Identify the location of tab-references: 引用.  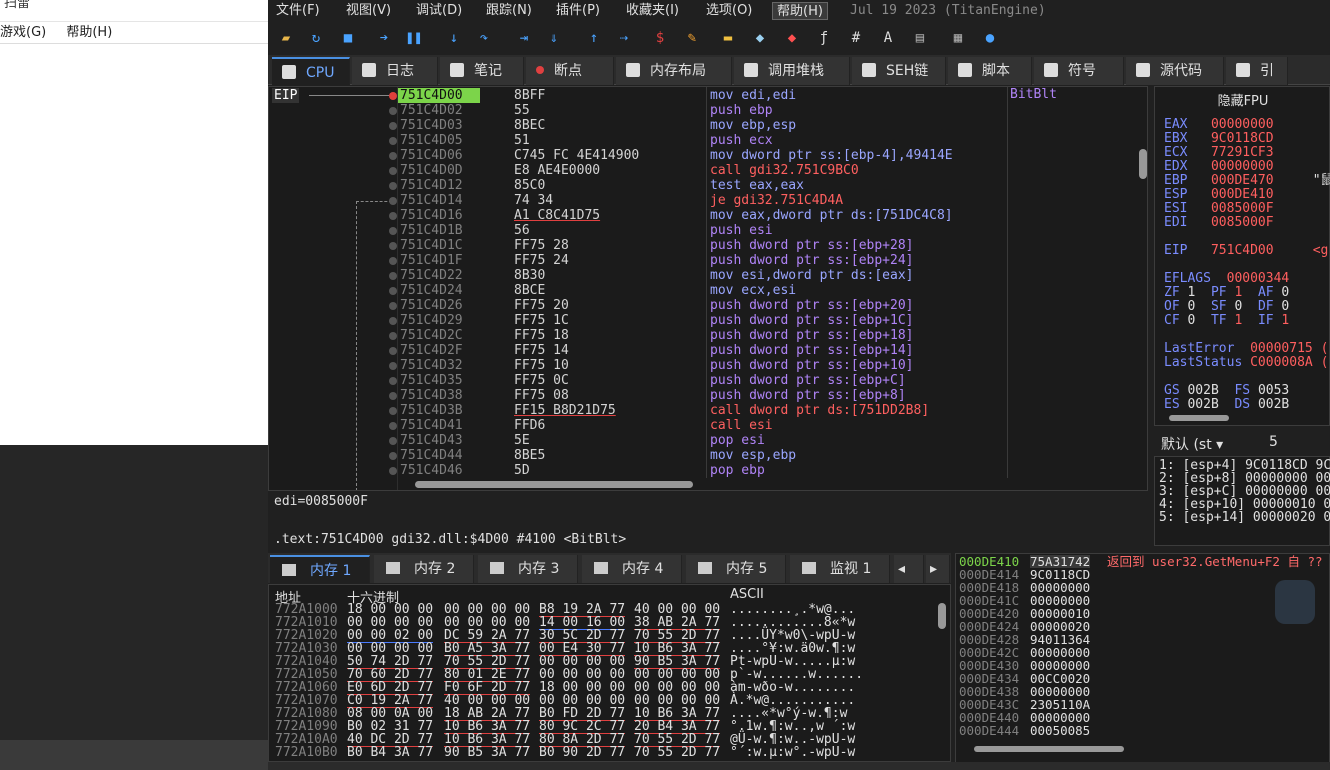
(1257, 82).